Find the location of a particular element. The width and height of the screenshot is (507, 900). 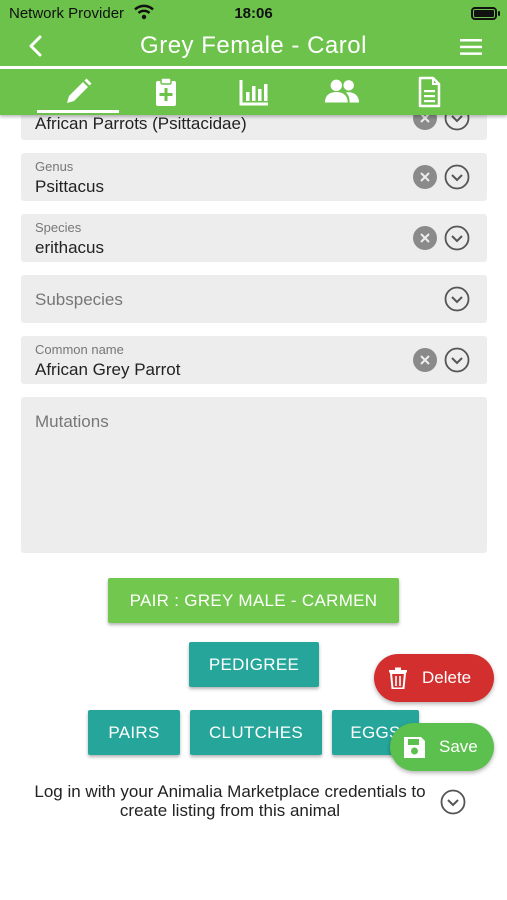

species-field: Species erithacus is located at coordinates (254, 238).